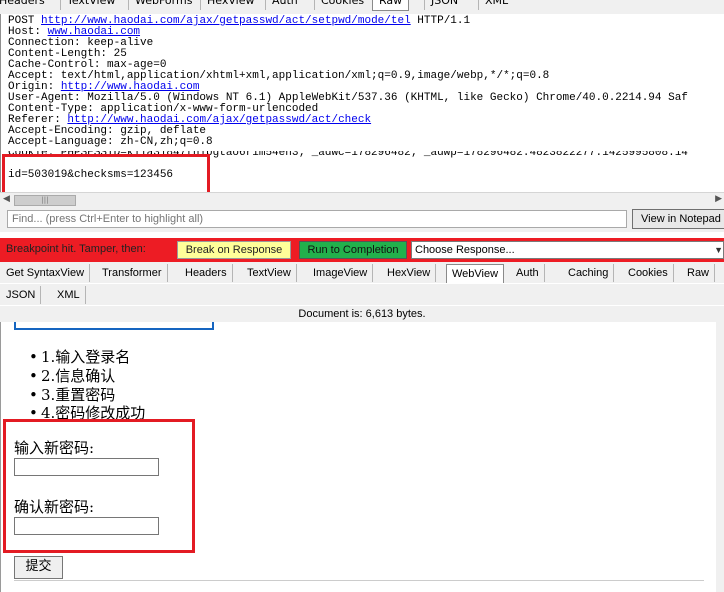 The image size is (724, 592). I want to click on view-in-notepad-button: View in Notepad, so click(678, 219).